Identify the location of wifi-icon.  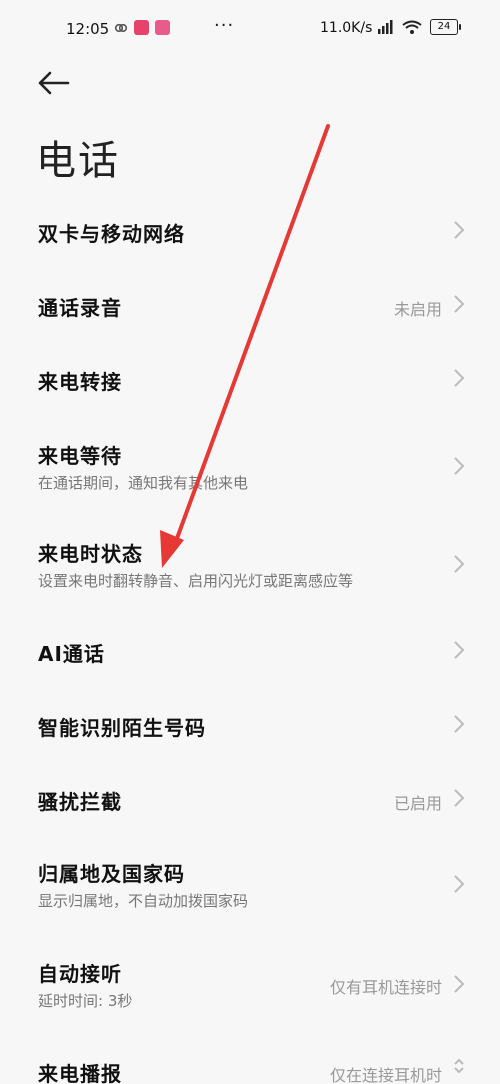
(412, 27).